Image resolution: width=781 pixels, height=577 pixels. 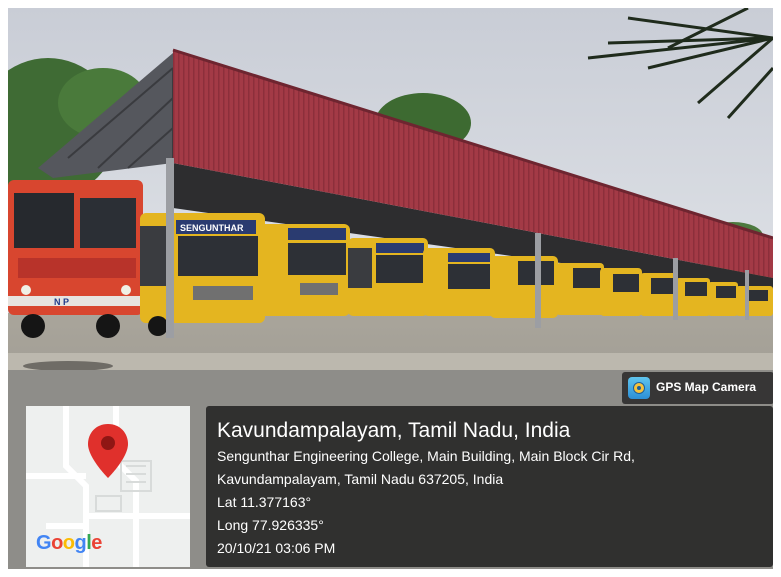 I want to click on red-bus-plate: N P, so click(x=61, y=302).